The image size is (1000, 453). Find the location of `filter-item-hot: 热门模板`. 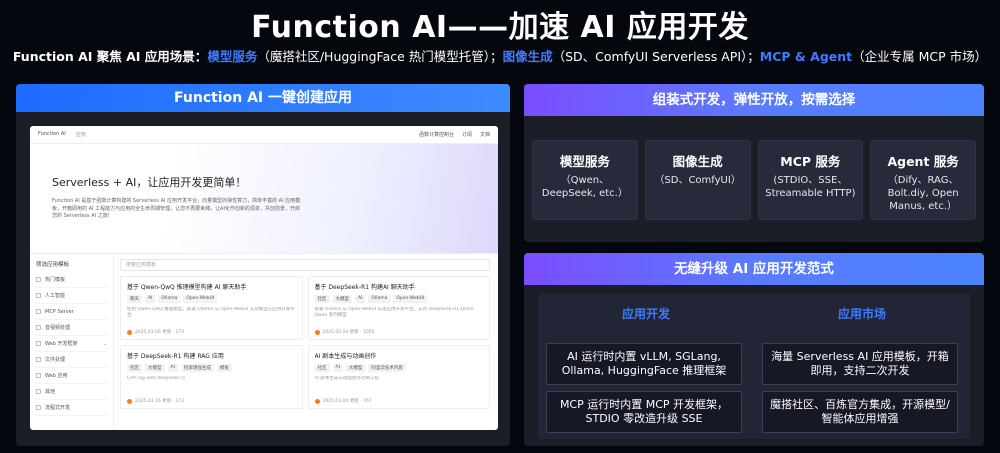

filter-item-hot: 热门模板 is located at coordinates (71, 280).